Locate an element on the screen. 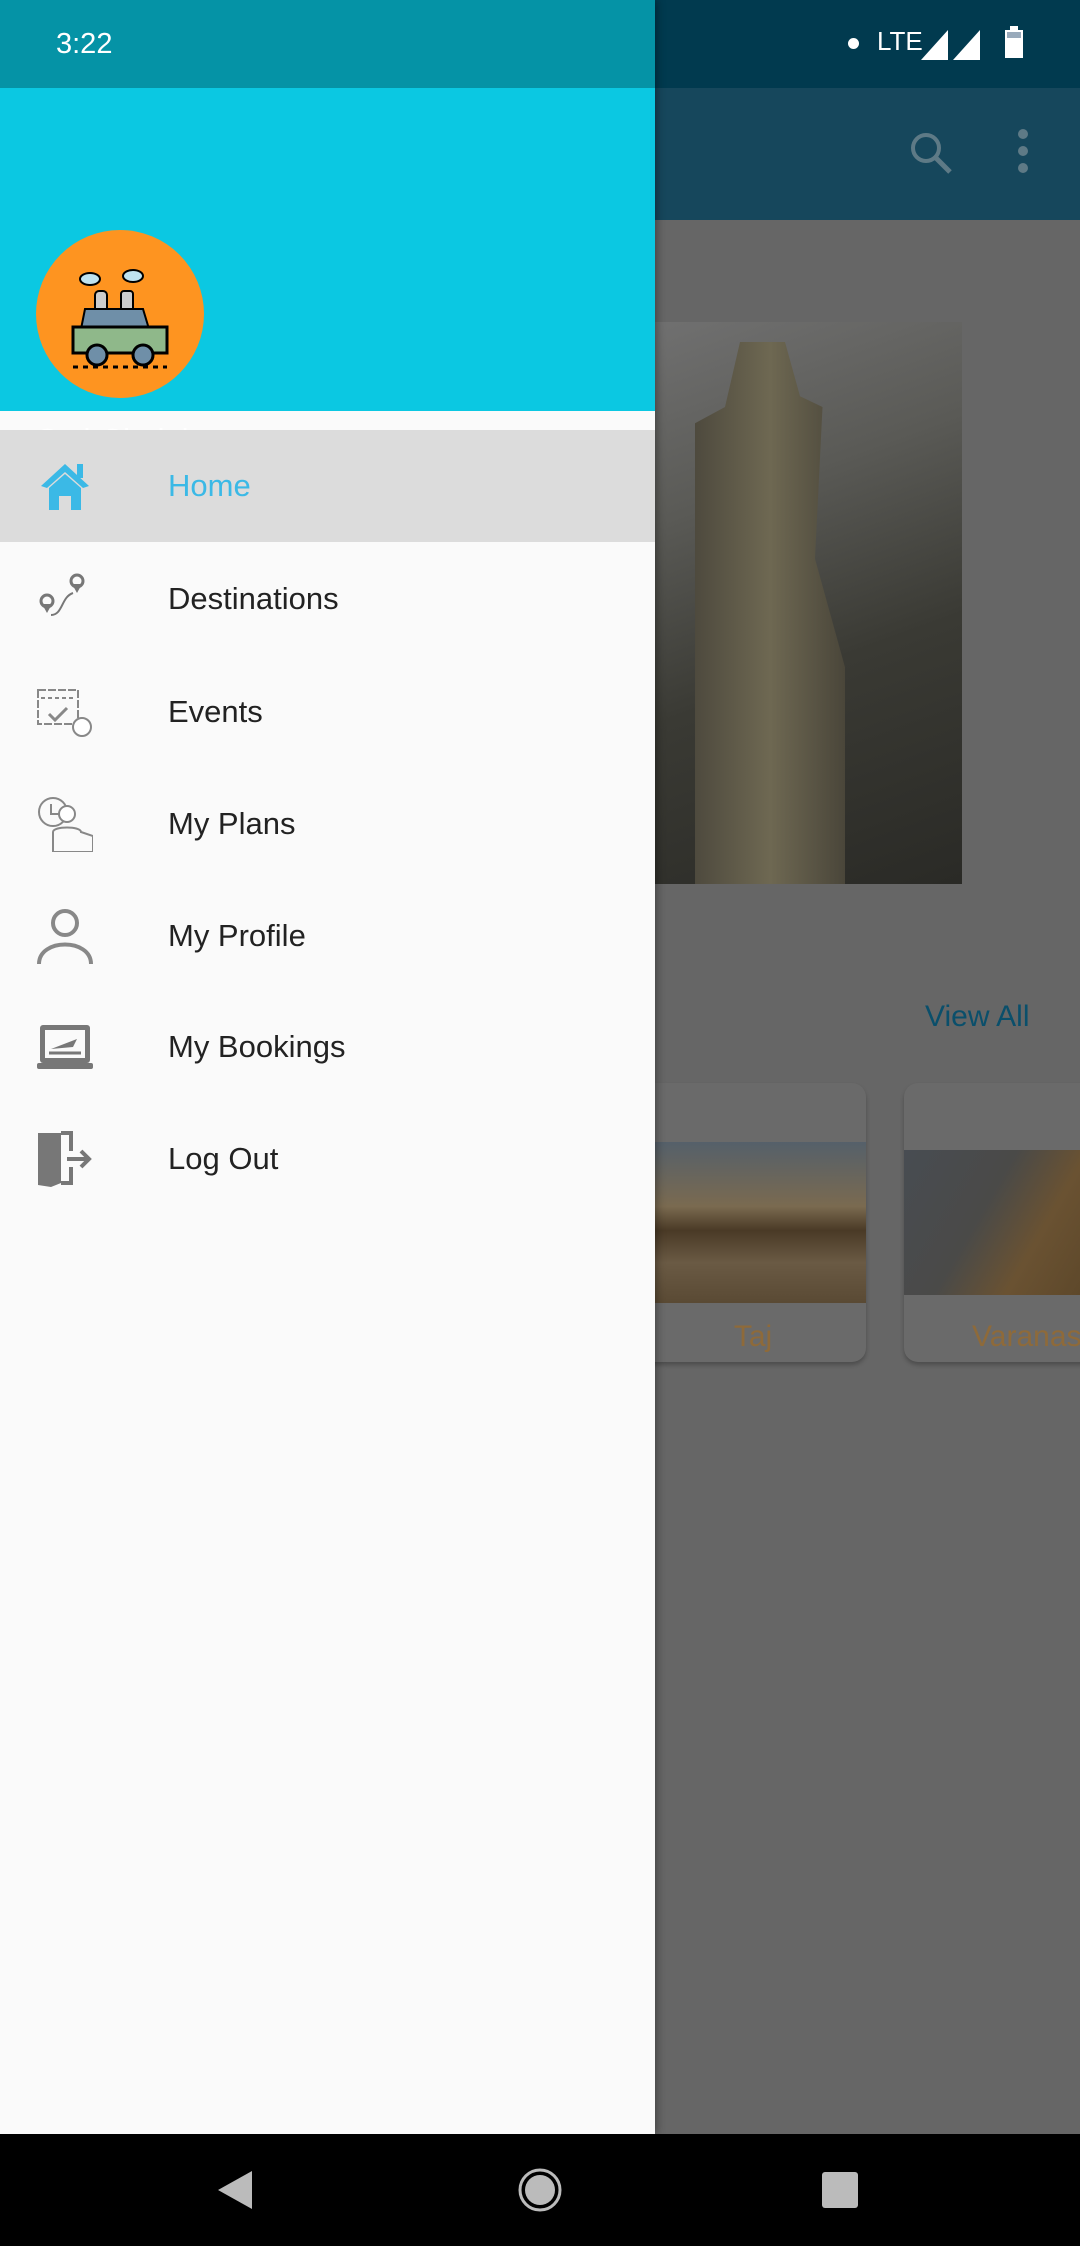  system-nav-bar is located at coordinates (540, 2190).